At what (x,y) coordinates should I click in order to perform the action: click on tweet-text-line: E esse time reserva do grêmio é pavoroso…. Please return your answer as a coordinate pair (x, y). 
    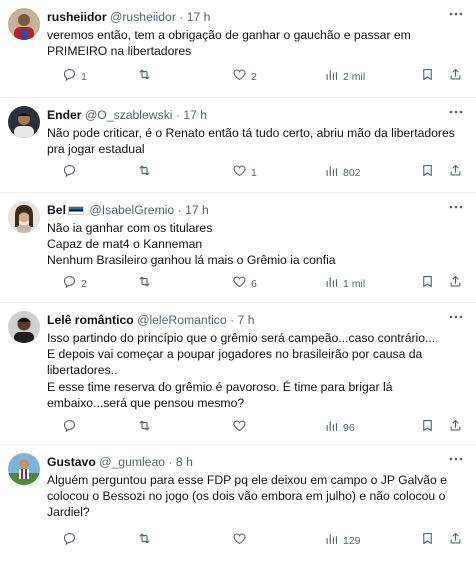
    Looking at the image, I should click on (220, 386).